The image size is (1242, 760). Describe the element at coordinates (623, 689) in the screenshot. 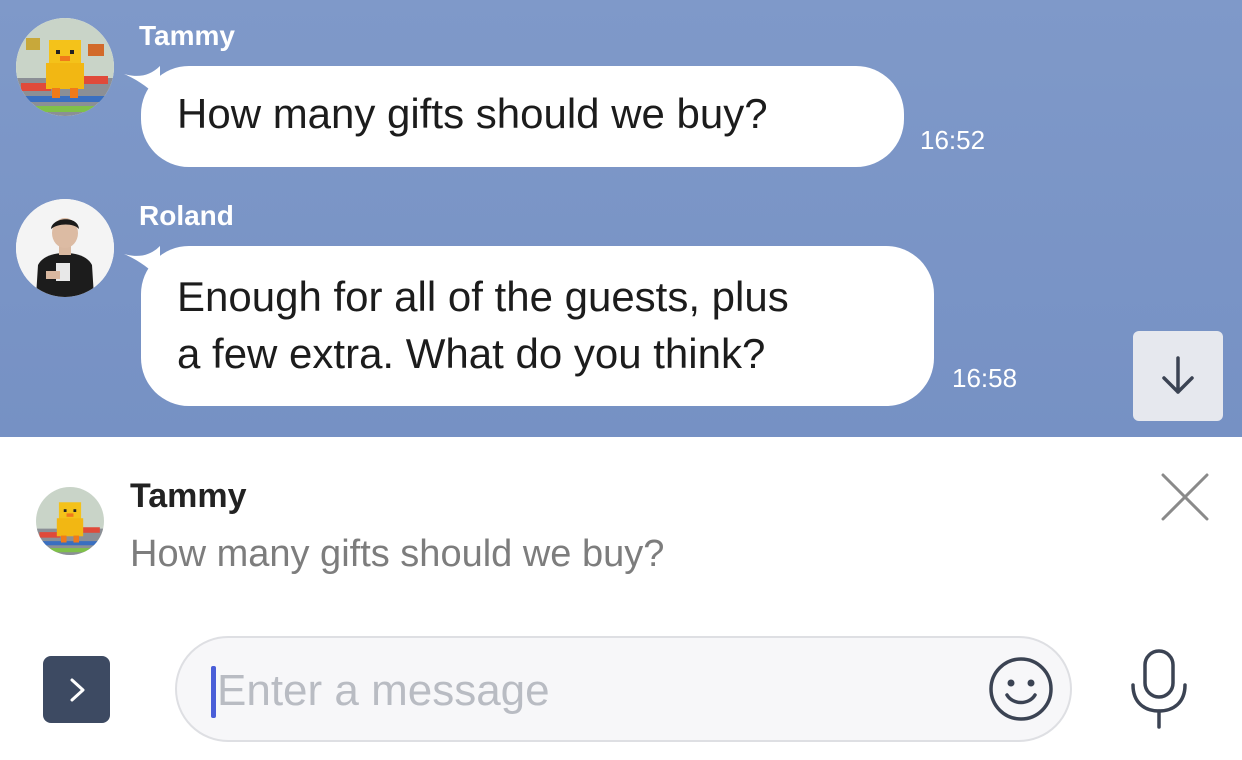

I see `message-input: Enter a message` at that location.